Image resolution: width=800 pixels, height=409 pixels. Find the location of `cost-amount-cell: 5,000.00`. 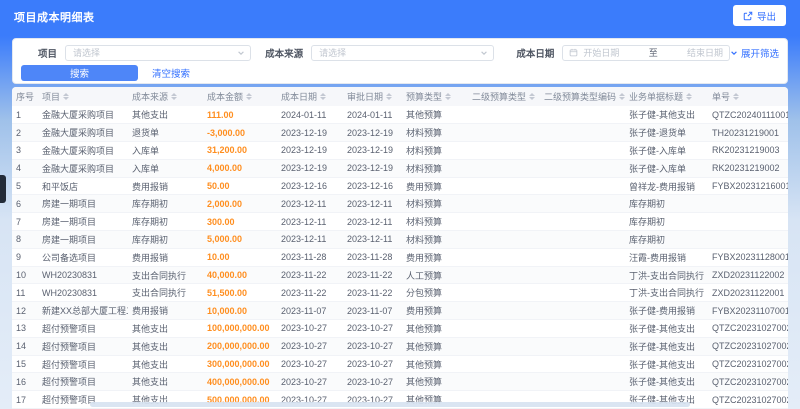

cost-amount-cell: 5,000.00 is located at coordinates (225, 239).